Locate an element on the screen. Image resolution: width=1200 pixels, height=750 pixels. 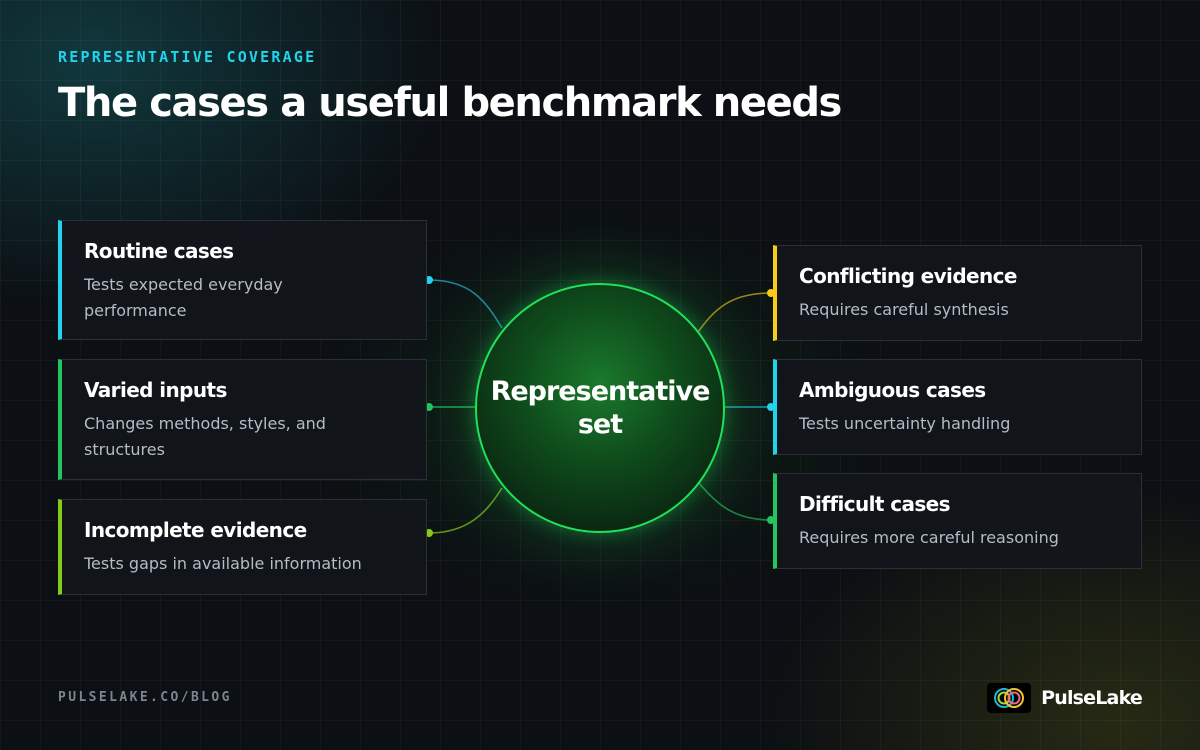
footer-url: PULSELAKE.CO/BLOG is located at coordinates (145, 697).